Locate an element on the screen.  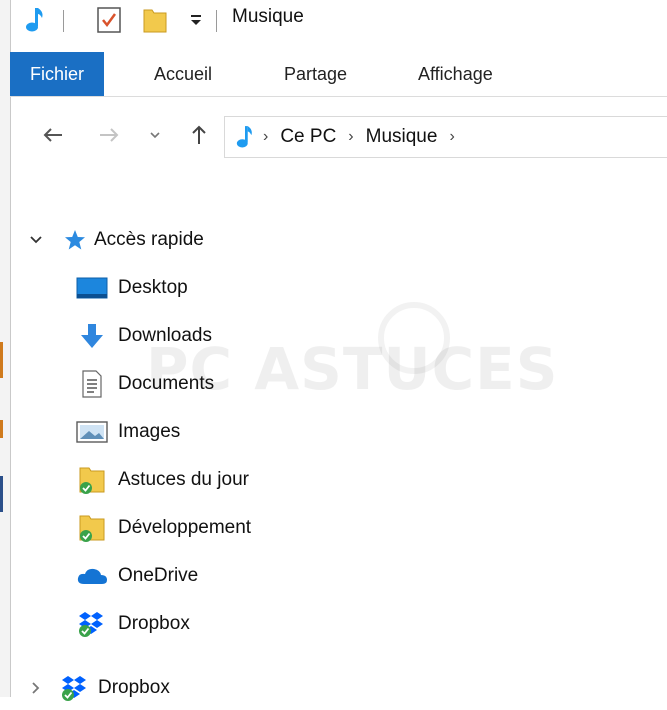
tree-item-label: Développement is located at coordinates (185, 527).